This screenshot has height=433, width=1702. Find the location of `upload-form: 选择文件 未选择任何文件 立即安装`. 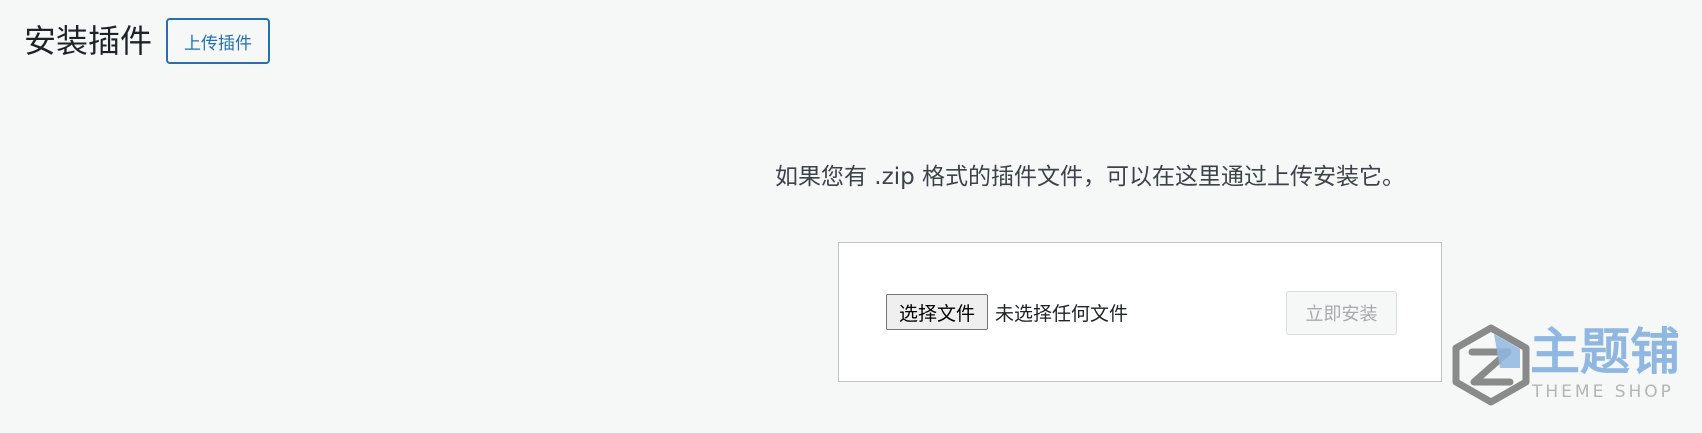

upload-form: 选择文件 未选择任何文件 立即安装 is located at coordinates (1140, 312).